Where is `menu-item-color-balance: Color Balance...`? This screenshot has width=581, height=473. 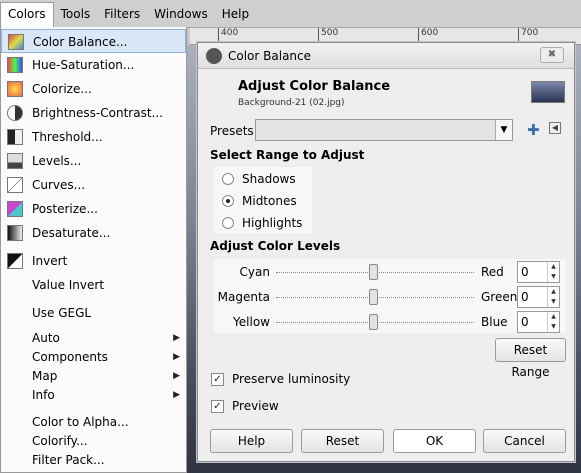
menu-item-color-balance: Color Balance... is located at coordinates (93, 41).